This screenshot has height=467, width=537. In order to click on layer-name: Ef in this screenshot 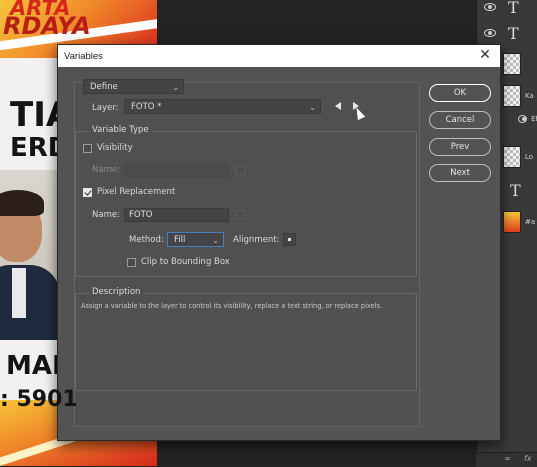, I will do `click(534, 119)`.